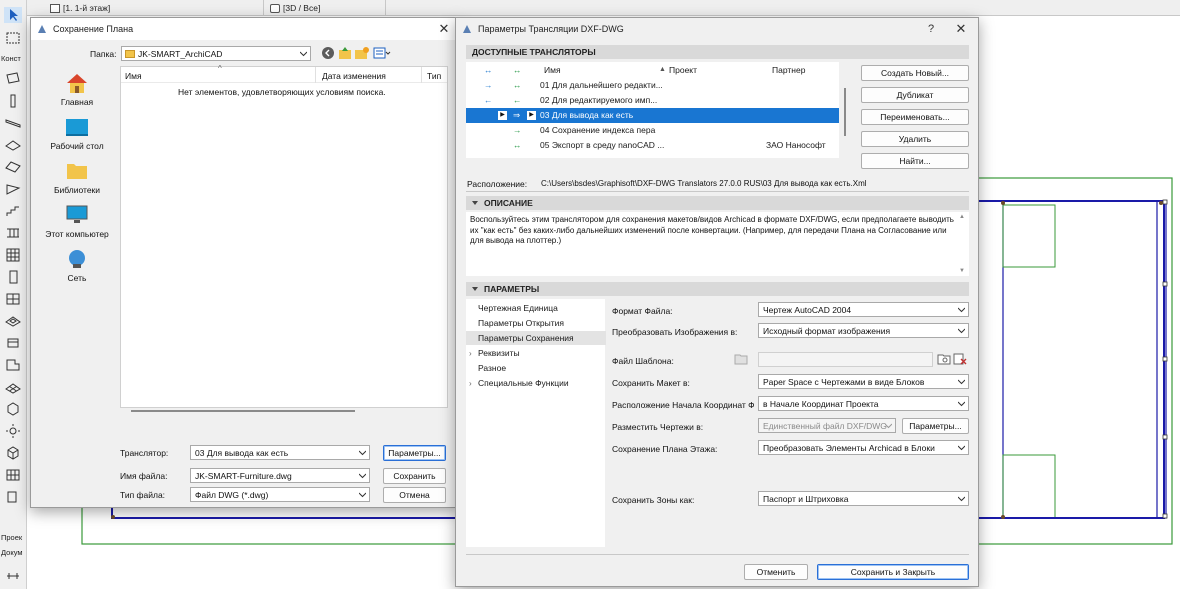 The width and height of the screenshot is (1180, 589). I want to click on origin-value: в Начале Координат Проекта, so click(821, 403).